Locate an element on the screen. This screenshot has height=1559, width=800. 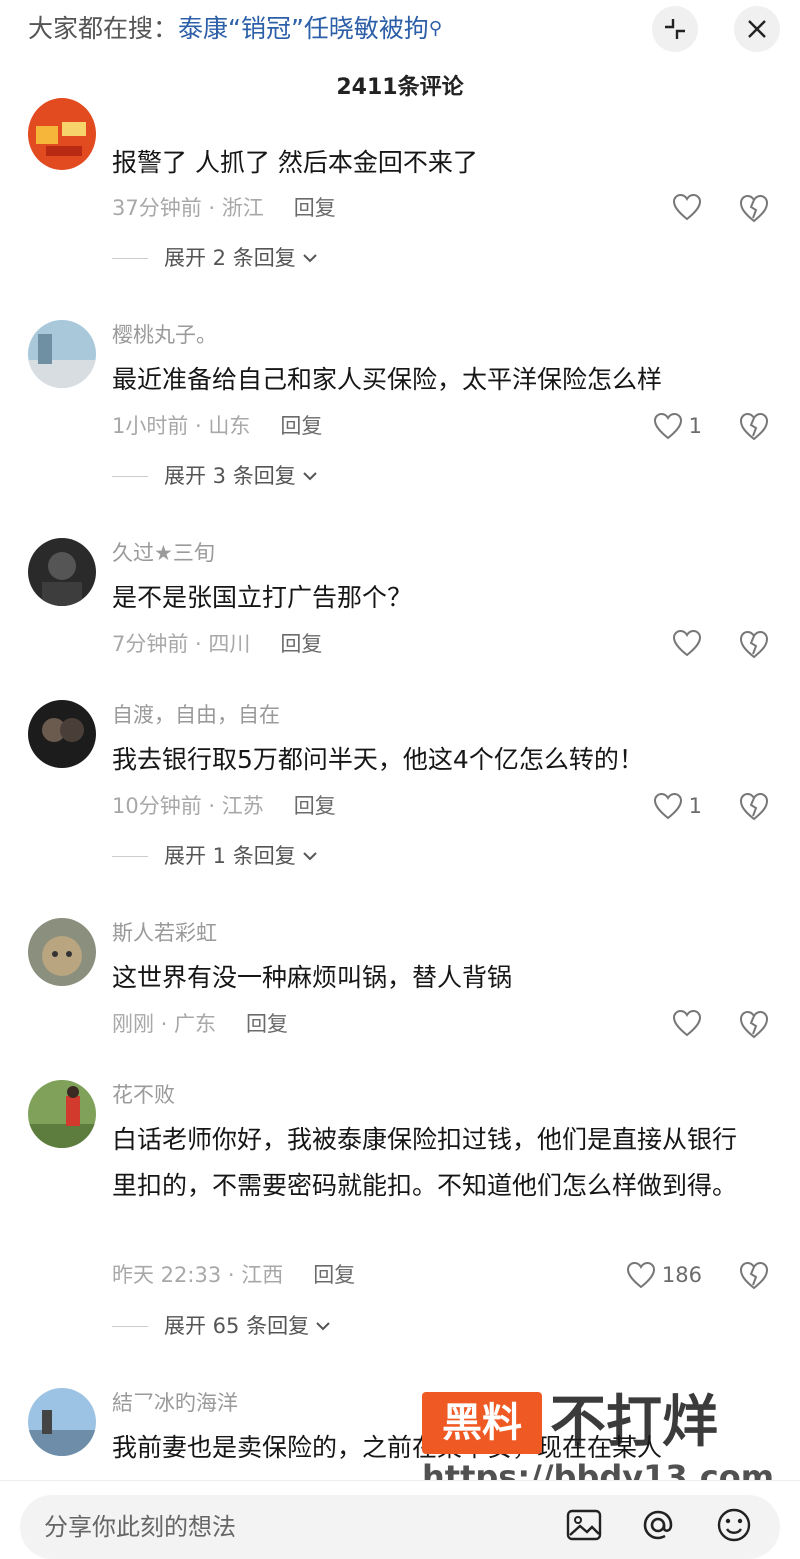
comment-username: 花不败 is located at coordinates (143, 1095).